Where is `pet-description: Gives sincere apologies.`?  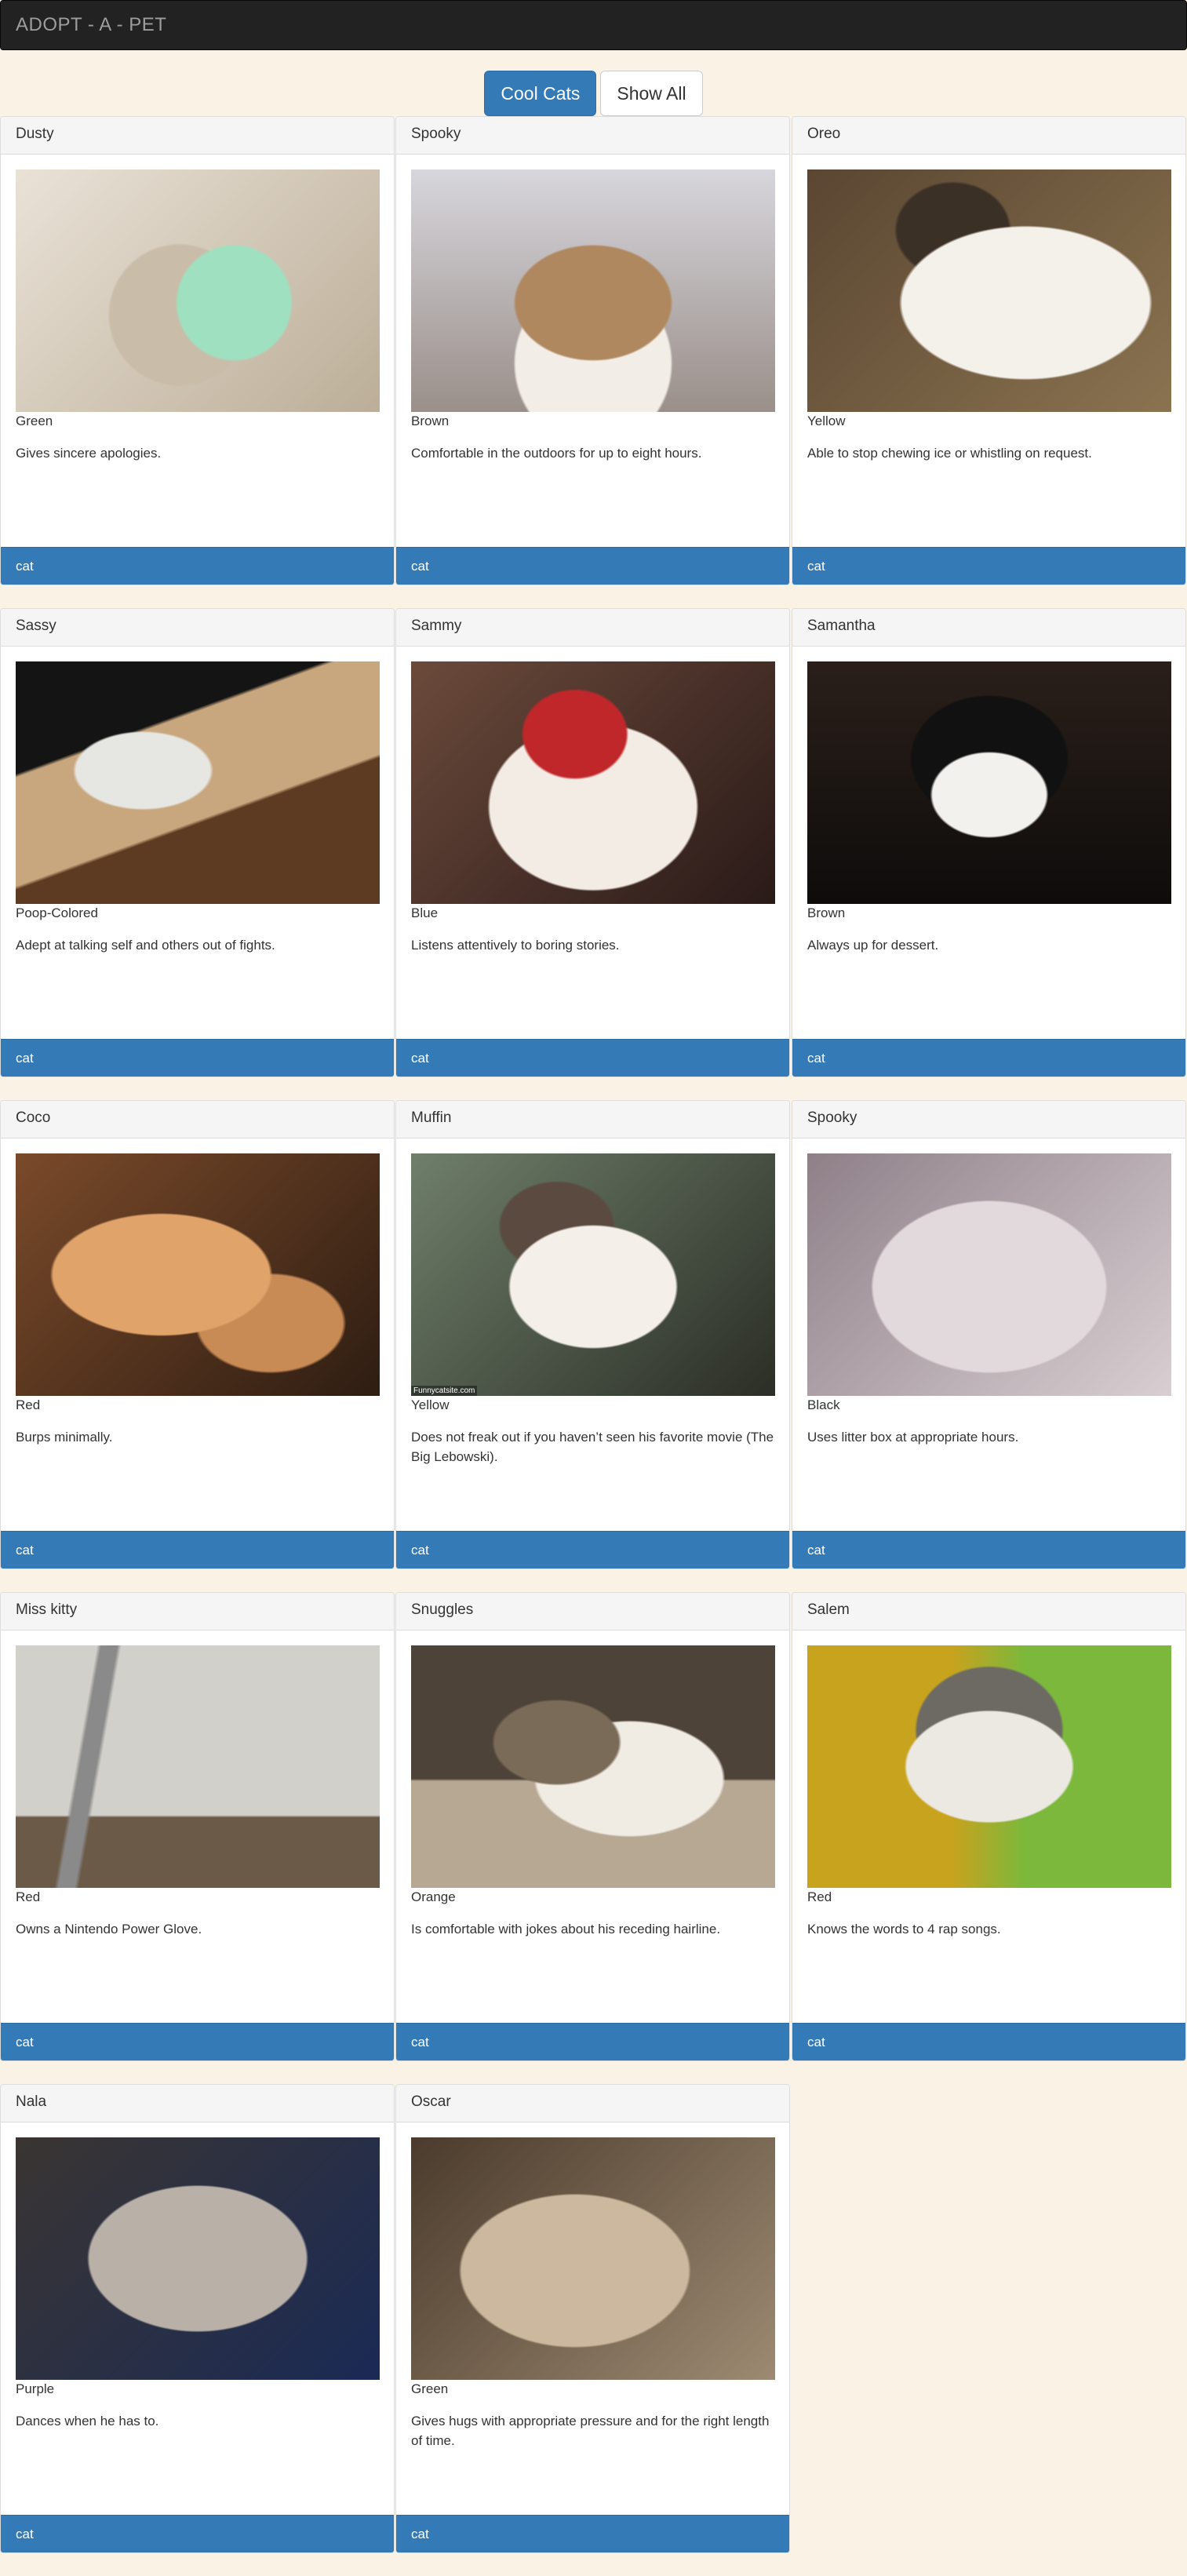
pet-description: Gives sincere apologies. is located at coordinates (89, 453).